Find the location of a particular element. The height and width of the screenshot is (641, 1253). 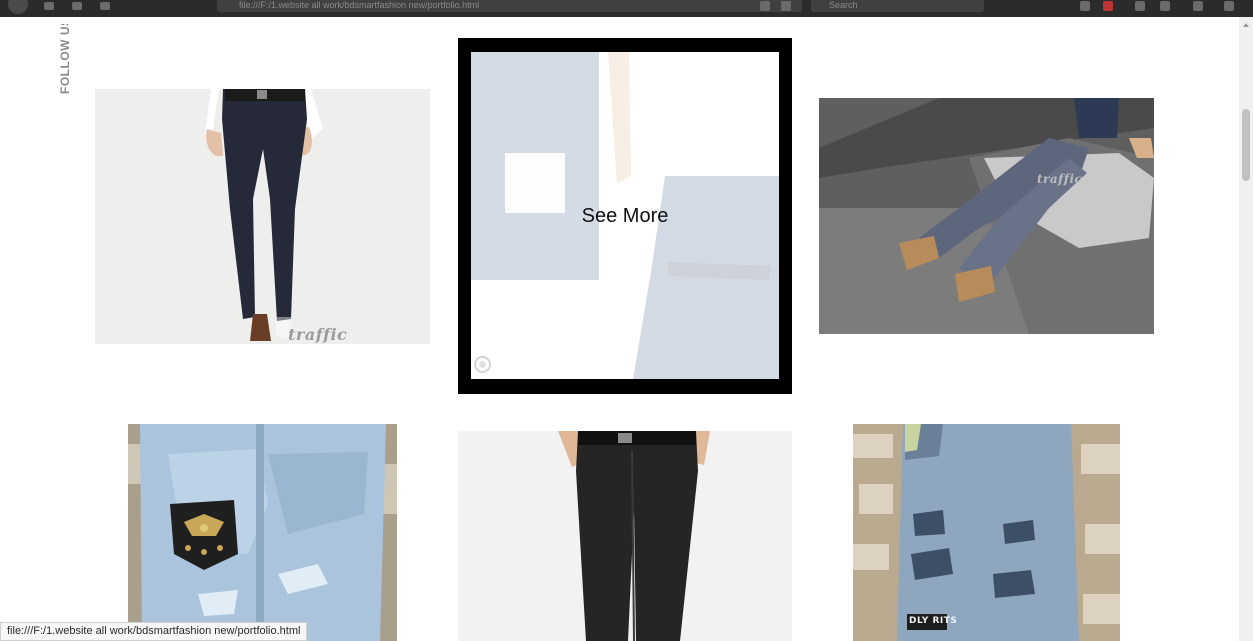

account-icon is located at coordinates (1165, 6).